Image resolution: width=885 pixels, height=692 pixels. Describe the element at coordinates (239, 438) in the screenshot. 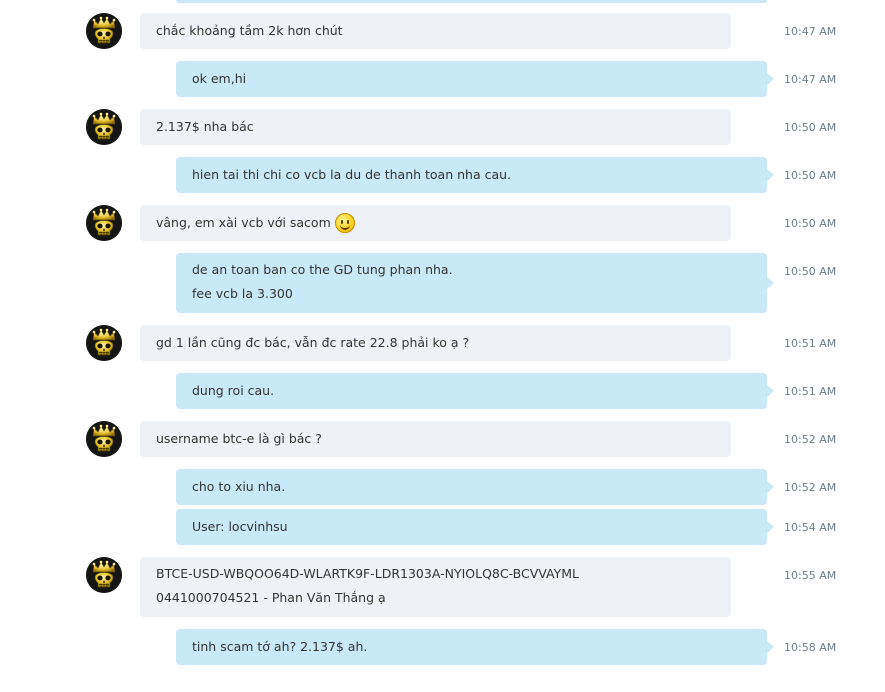

I see `message-text: username btc-e là gì bác ?` at that location.